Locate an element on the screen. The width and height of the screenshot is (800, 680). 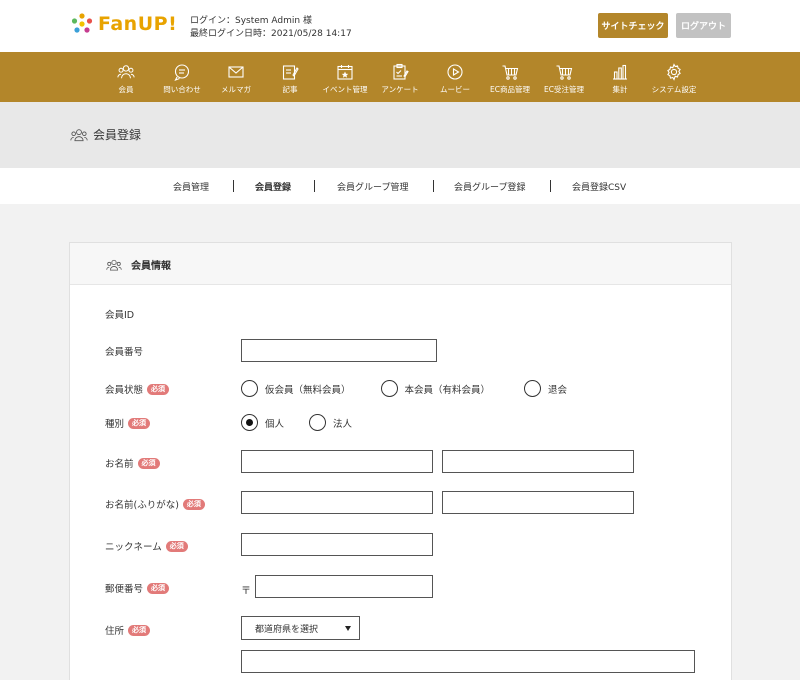
bar-chart-icon is located at coordinates (620, 72).